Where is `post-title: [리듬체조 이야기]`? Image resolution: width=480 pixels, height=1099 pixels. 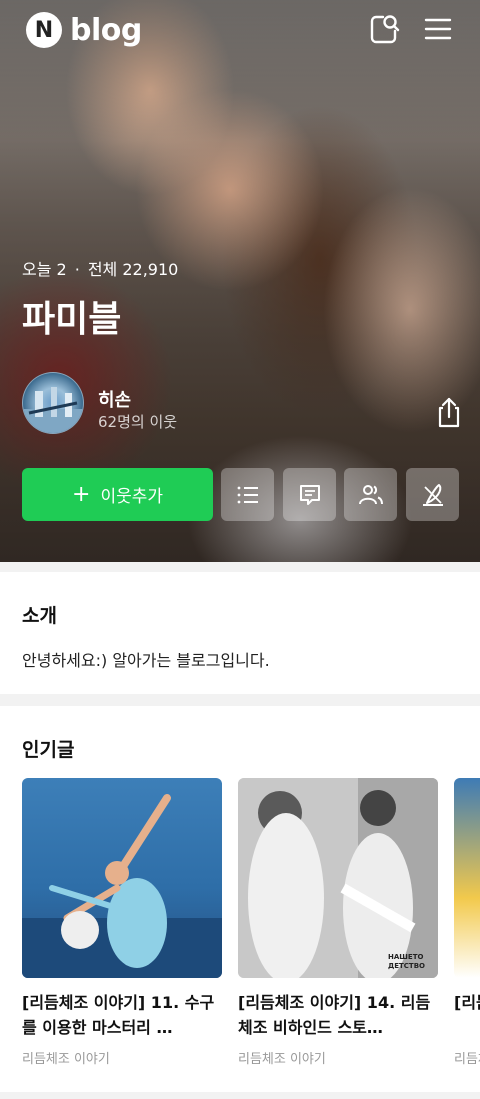
post-title: [리듬체조 이야기] is located at coordinates (467, 1015).